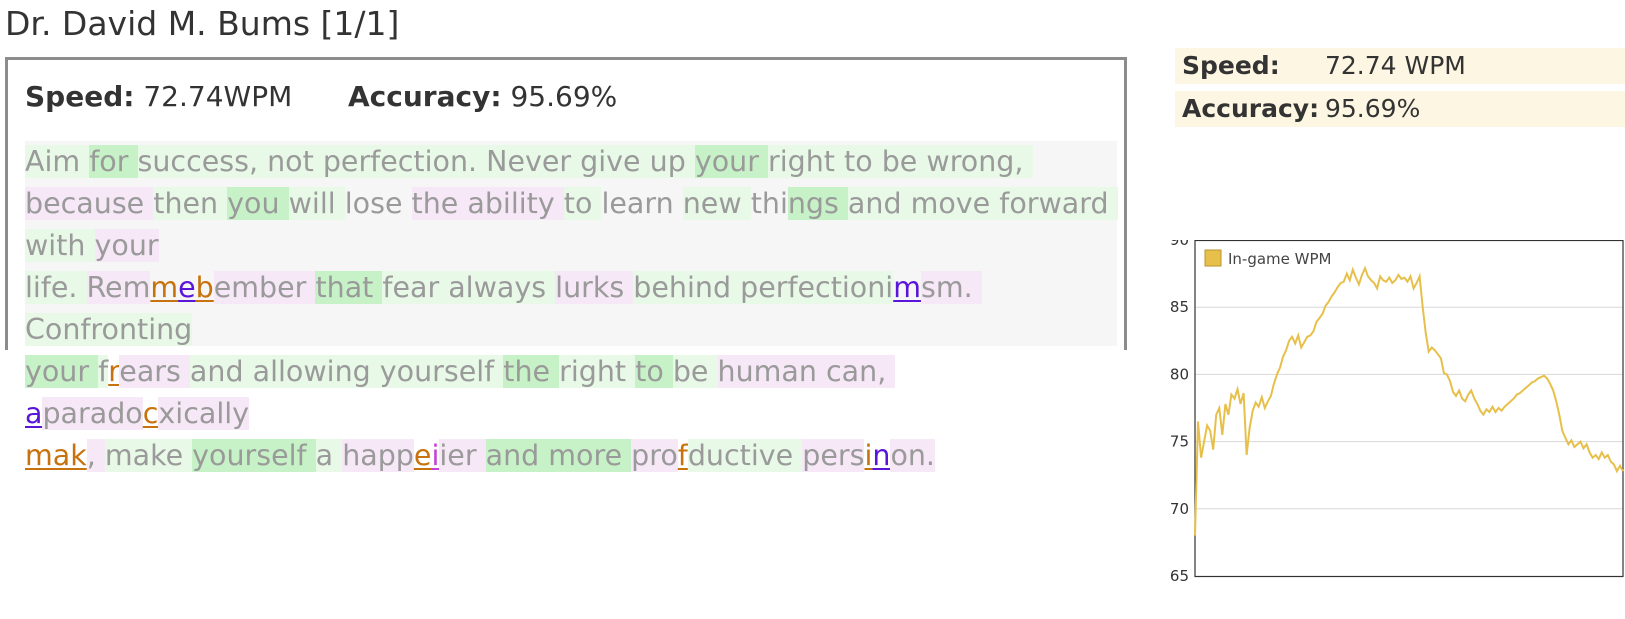 The width and height of the screenshot is (1625, 619). Describe the element at coordinates (118, 287) in the screenshot. I see `typed-word: Rem` at that location.